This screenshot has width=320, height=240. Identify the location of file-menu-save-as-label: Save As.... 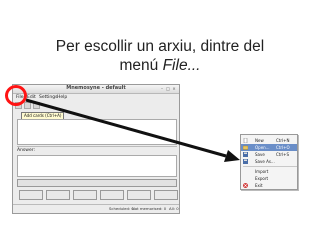
(265, 161).